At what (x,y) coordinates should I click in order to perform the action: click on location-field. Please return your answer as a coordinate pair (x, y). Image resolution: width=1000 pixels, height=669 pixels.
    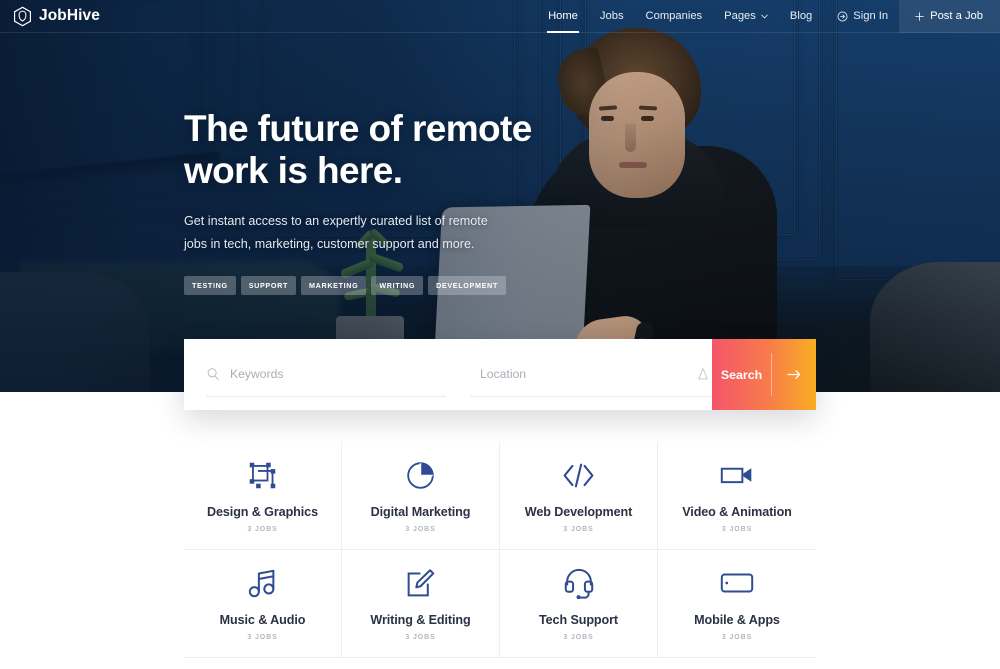
    Looking at the image, I should click on (591, 375).